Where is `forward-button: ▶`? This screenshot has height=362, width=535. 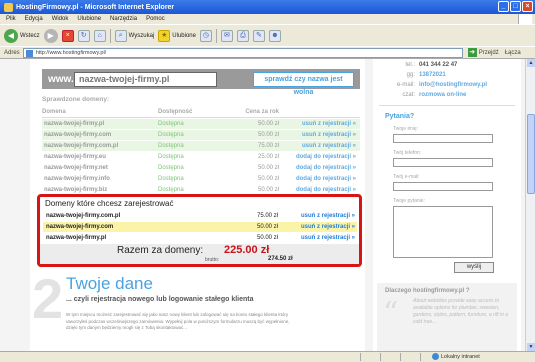 forward-button: ▶ is located at coordinates (50, 35).